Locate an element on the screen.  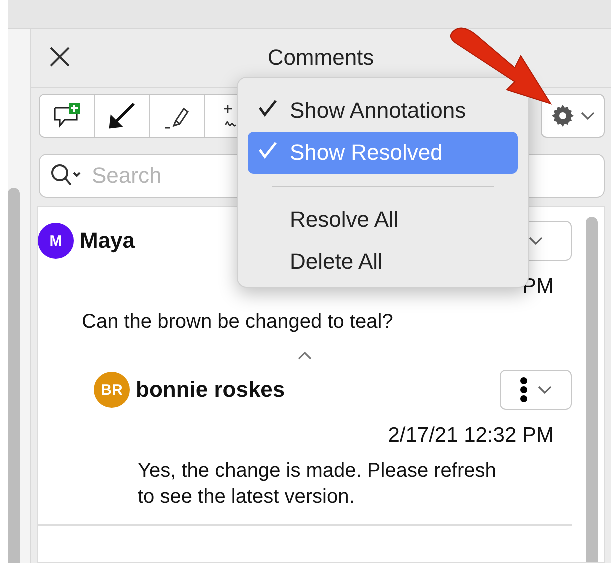
author-name: Maya is located at coordinates (108, 241).